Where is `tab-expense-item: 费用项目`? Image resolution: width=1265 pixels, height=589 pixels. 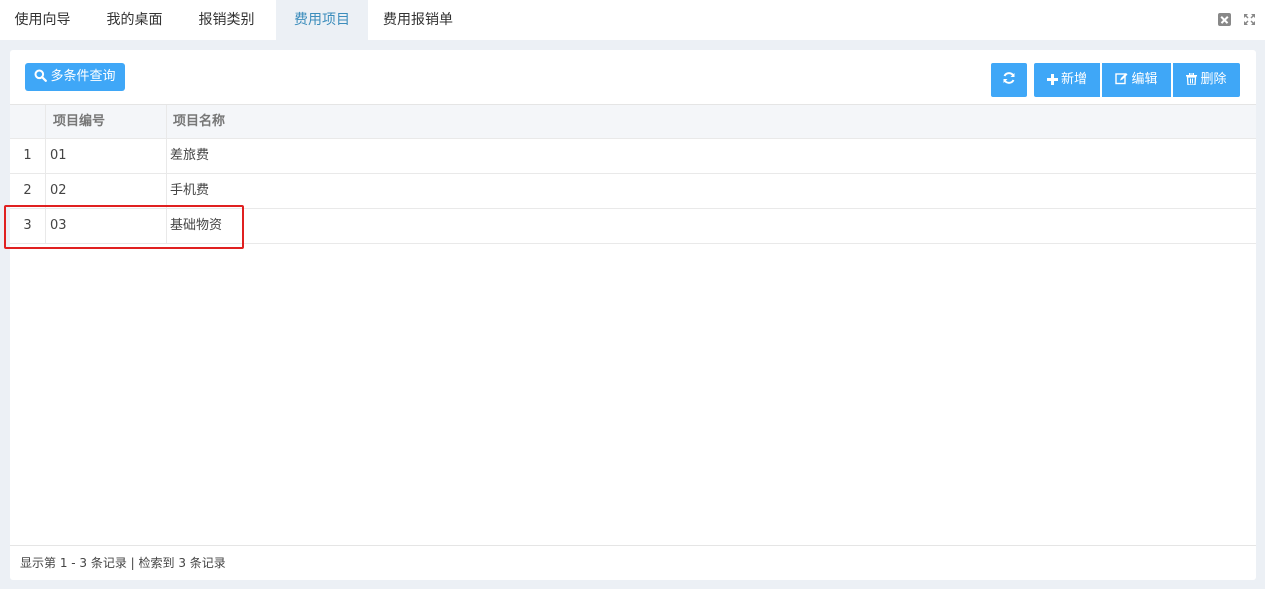
tab-expense-item: 费用项目 is located at coordinates (322, 20).